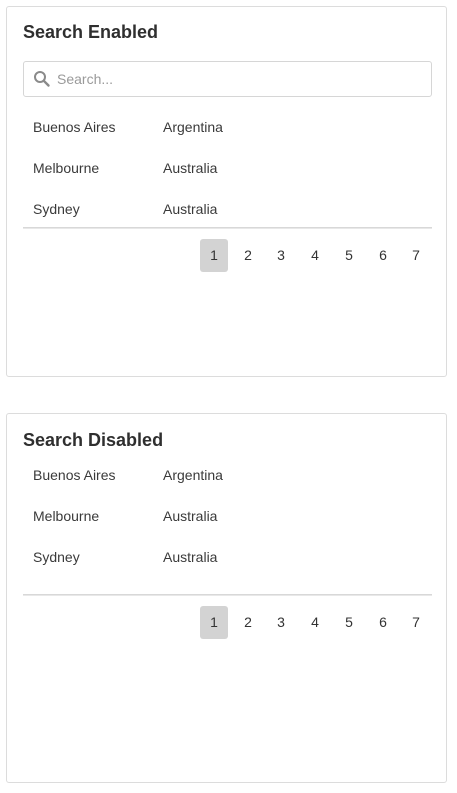 The width and height of the screenshot is (457, 793). I want to click on search-icon, so click(42, 79).